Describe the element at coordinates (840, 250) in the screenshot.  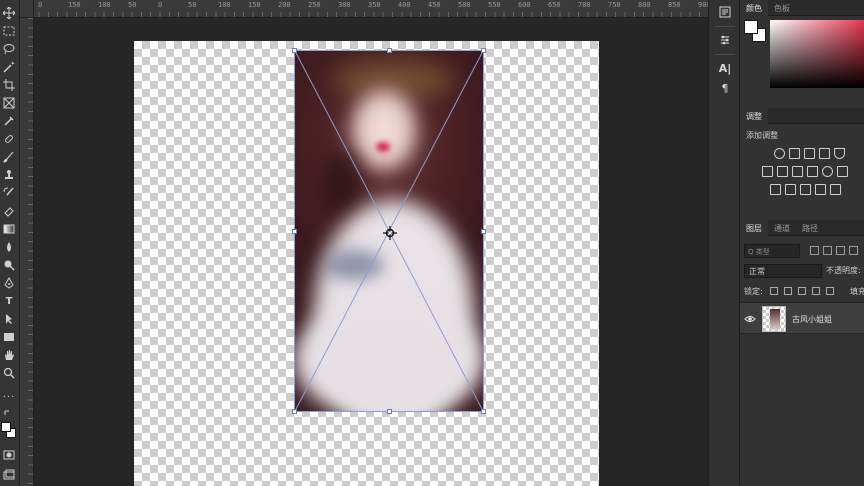
I see `filter-type-icon` at that location.